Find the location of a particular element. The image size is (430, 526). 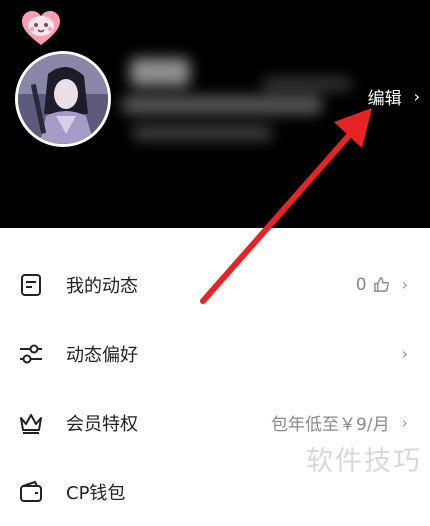

menu-item-post-preferences: 动态偏好 › is located at coordinates (215, 353).